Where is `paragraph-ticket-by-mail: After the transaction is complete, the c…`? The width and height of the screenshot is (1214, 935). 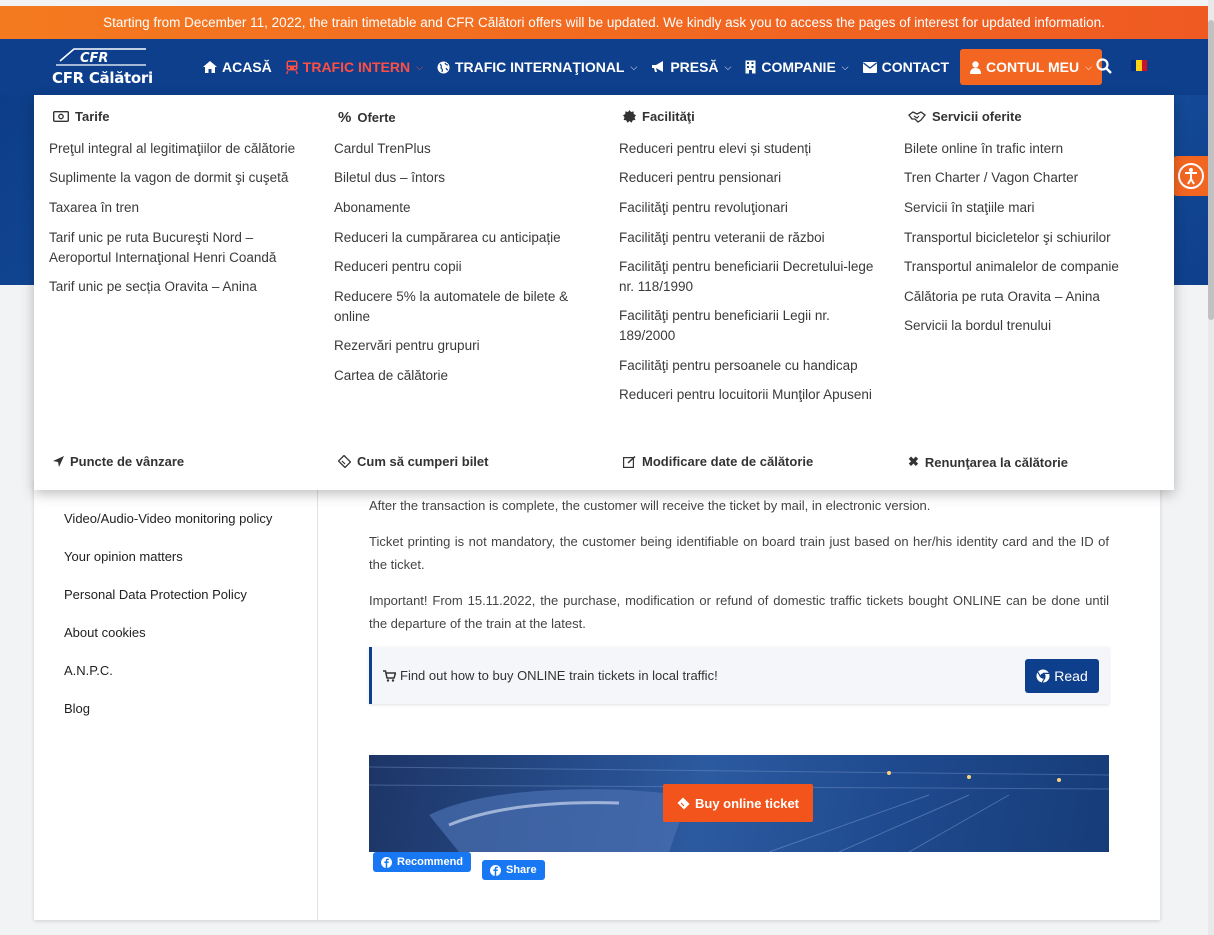
paragraph-ticket-by-mail: After the transaction is complete, the c… is located at coordinates (650, 505).